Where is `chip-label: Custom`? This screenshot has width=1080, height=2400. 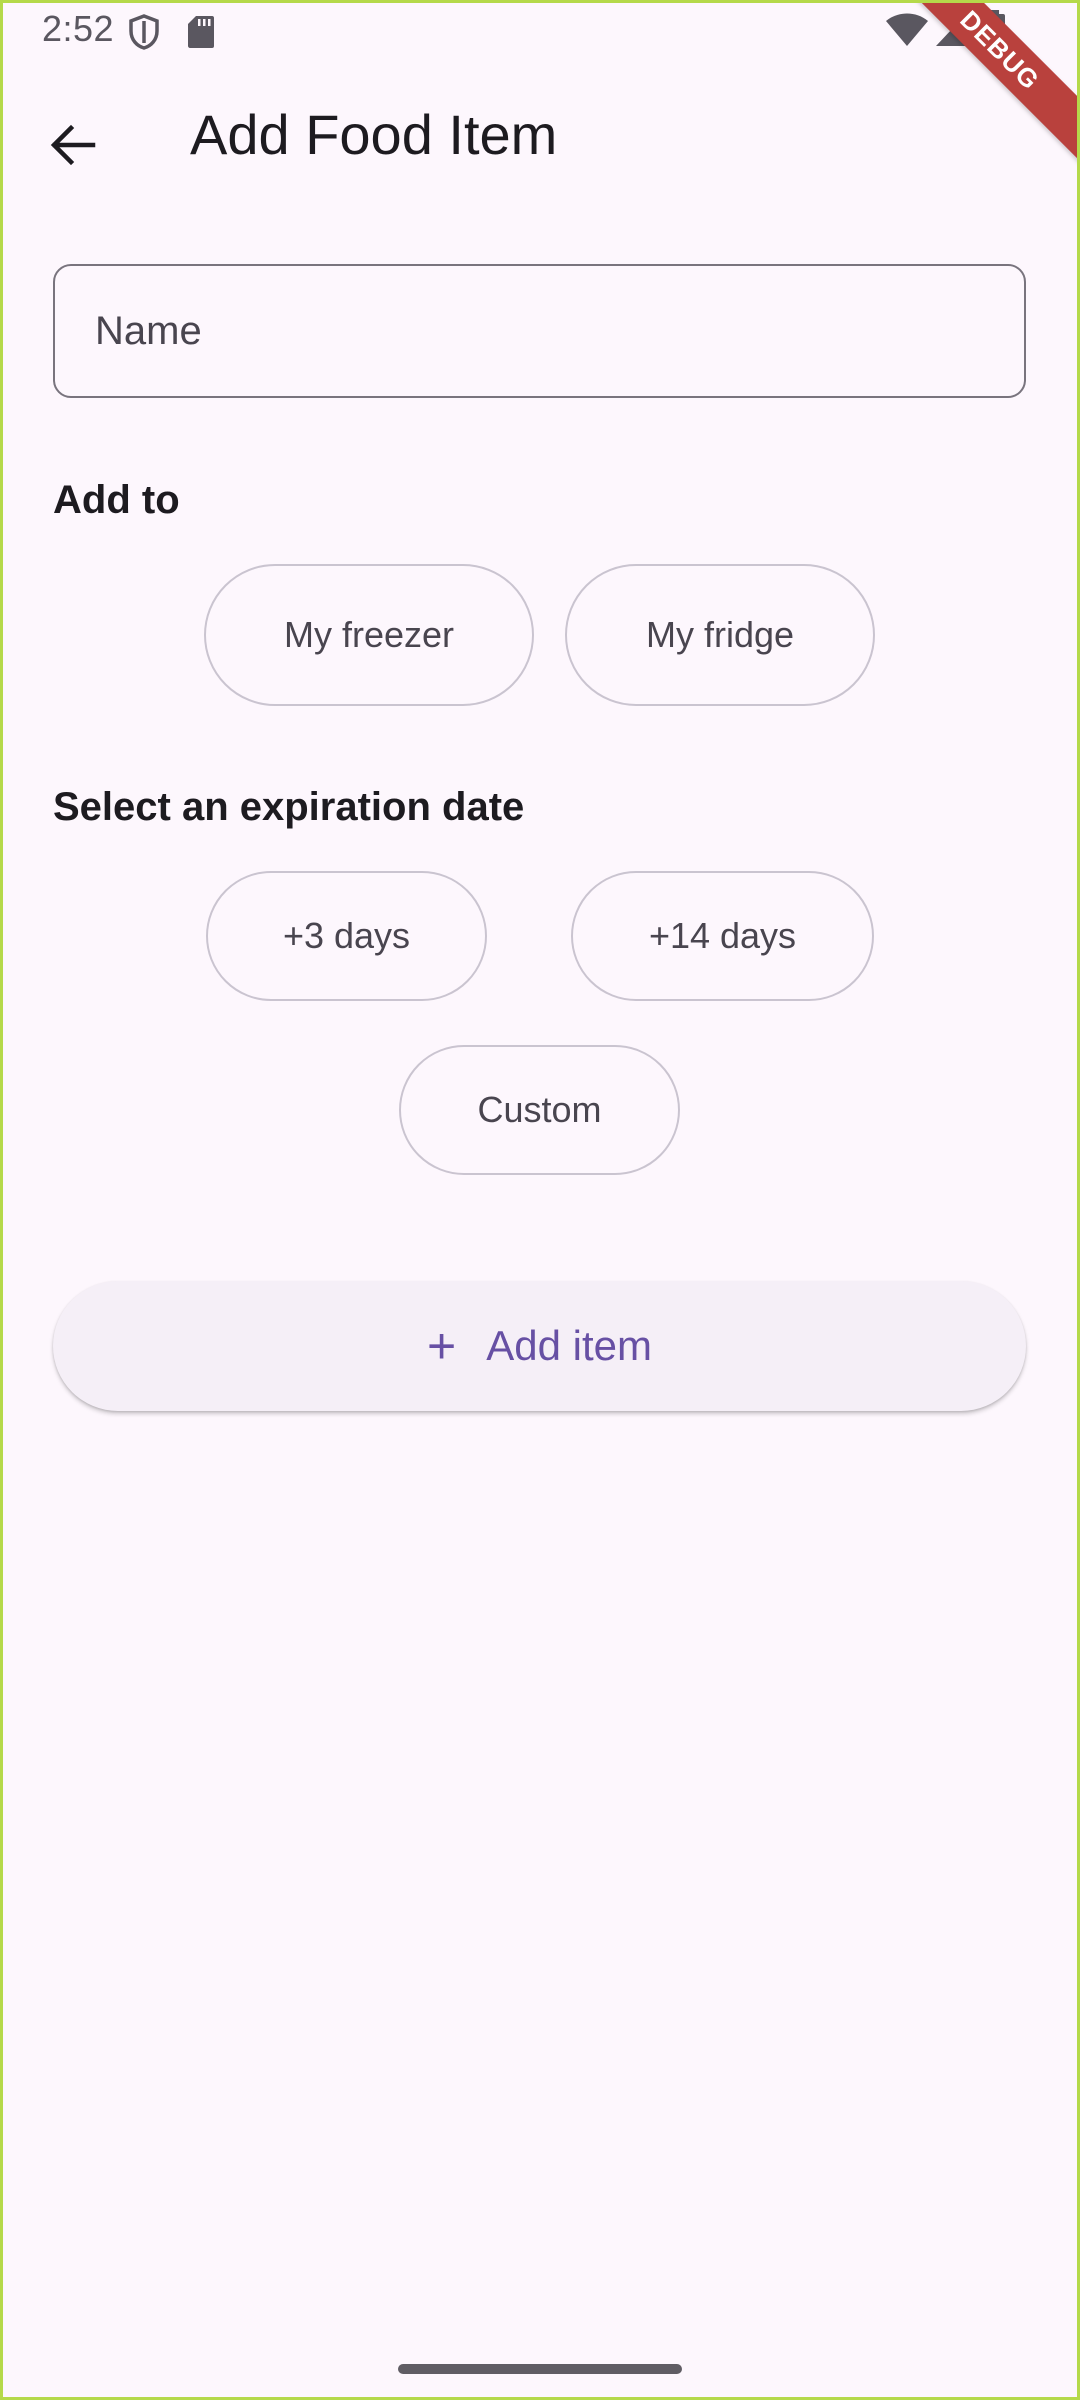 chip-label: Custom is located at coordinates (539, 1109).